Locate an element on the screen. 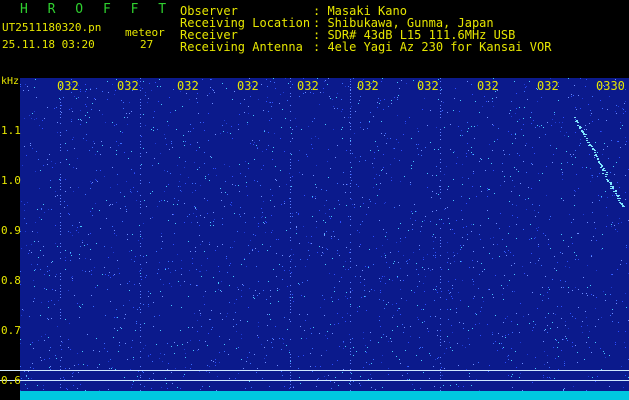 The height and width of the screenshot is (400, 629). y-tick-0-8: 0.8 is located at coordinates (11, 280).